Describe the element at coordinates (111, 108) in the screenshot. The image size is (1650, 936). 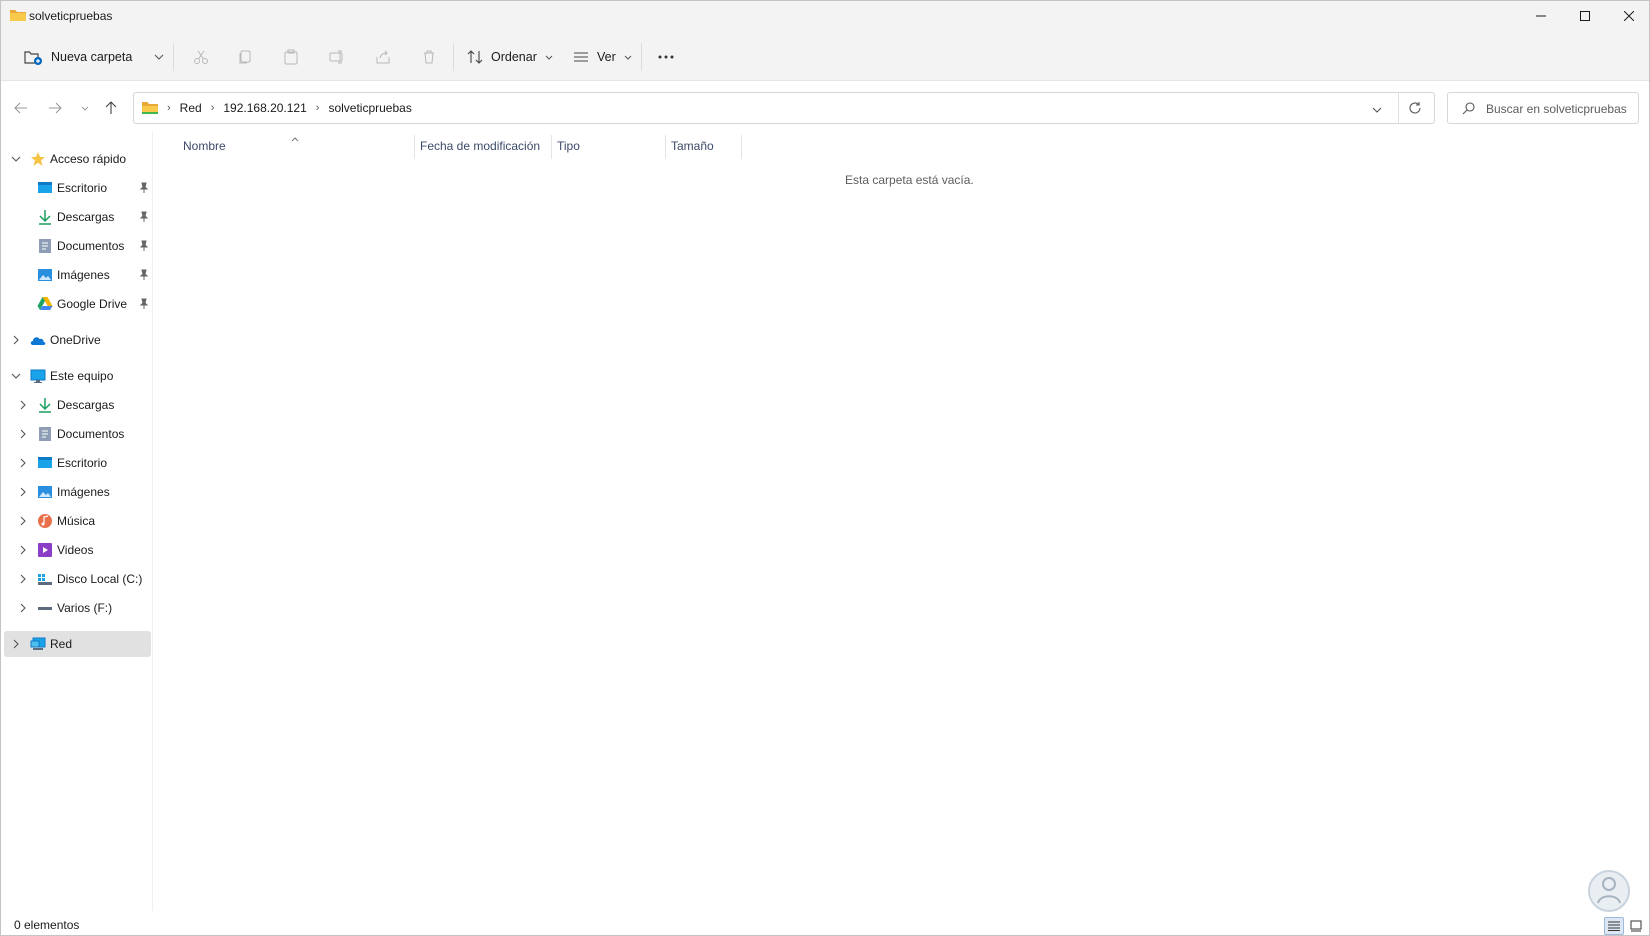
I see `up-button` at that location.